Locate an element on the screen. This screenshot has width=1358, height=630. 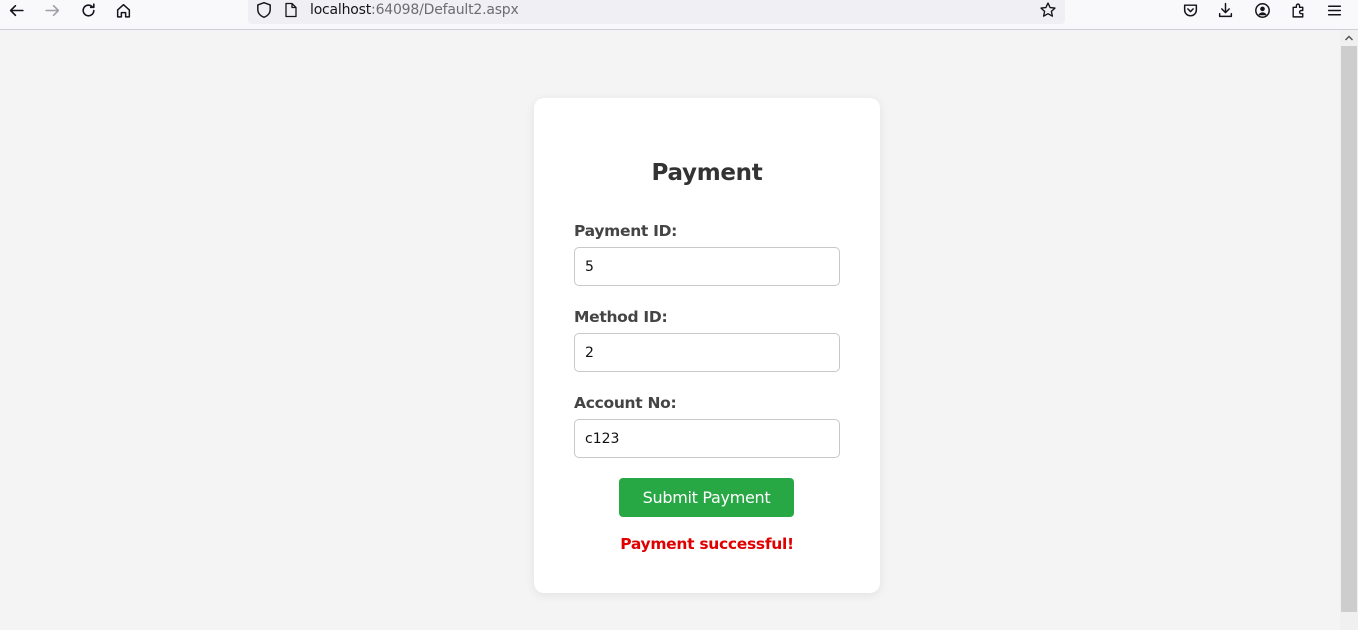
payment-id-input is located at coordinates (707, 266).